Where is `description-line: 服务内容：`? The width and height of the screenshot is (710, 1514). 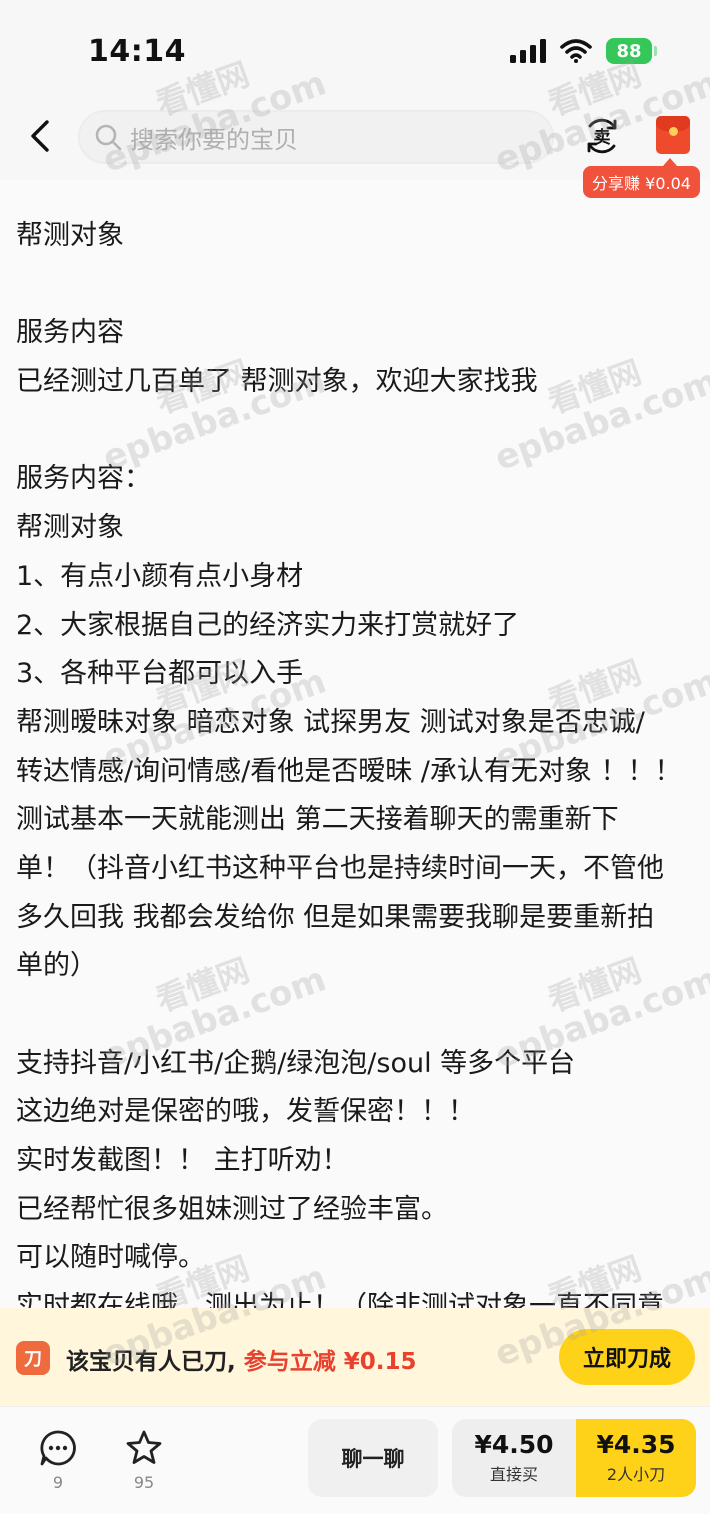
description-line: 服务内容： is located at coordinates (83, 479).